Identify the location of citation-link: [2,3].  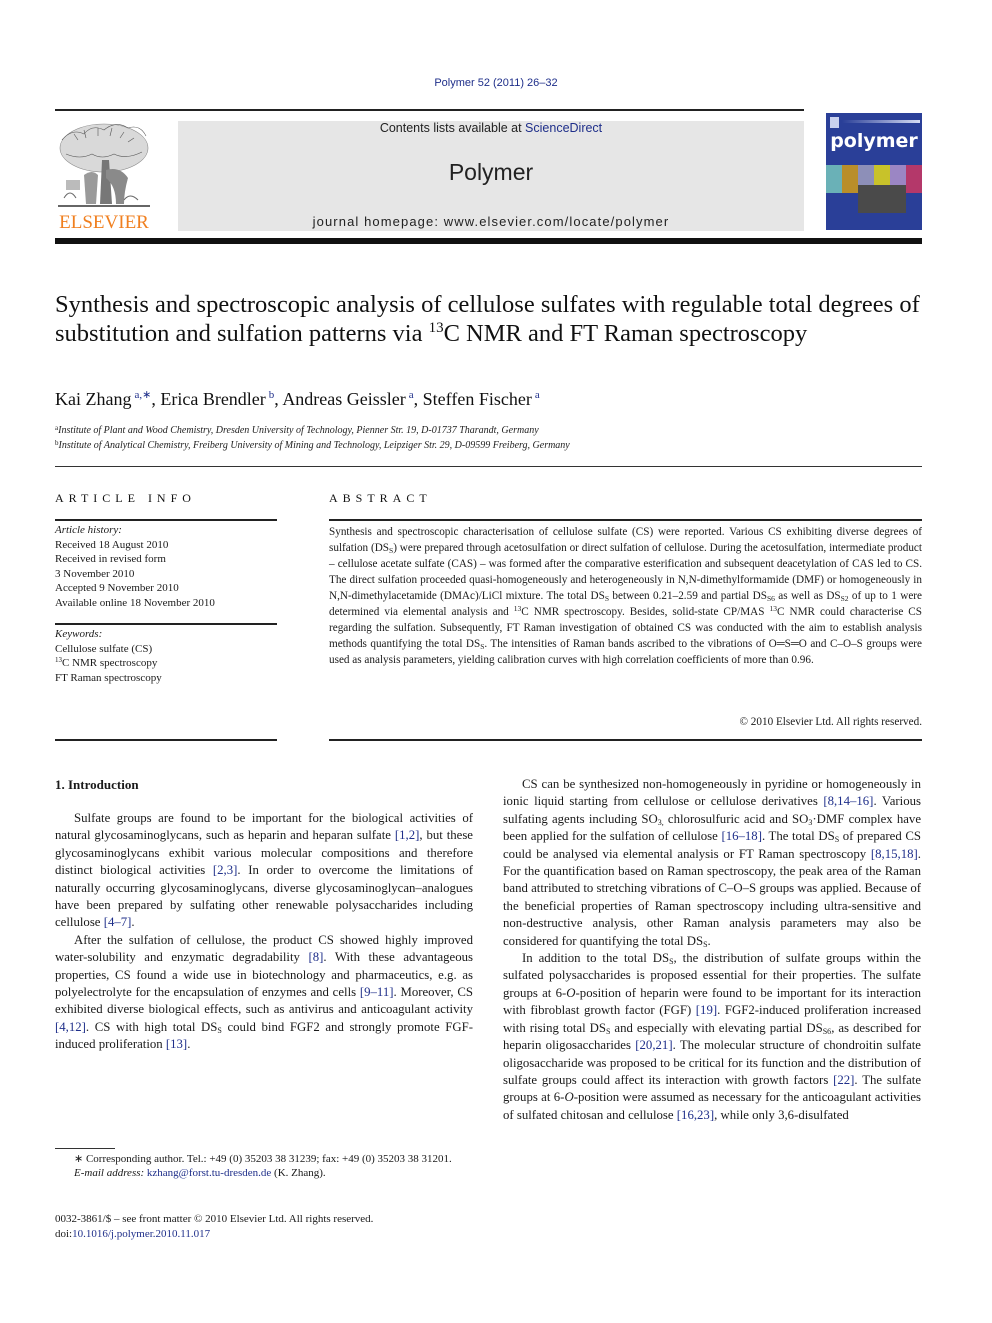
(225, 870).